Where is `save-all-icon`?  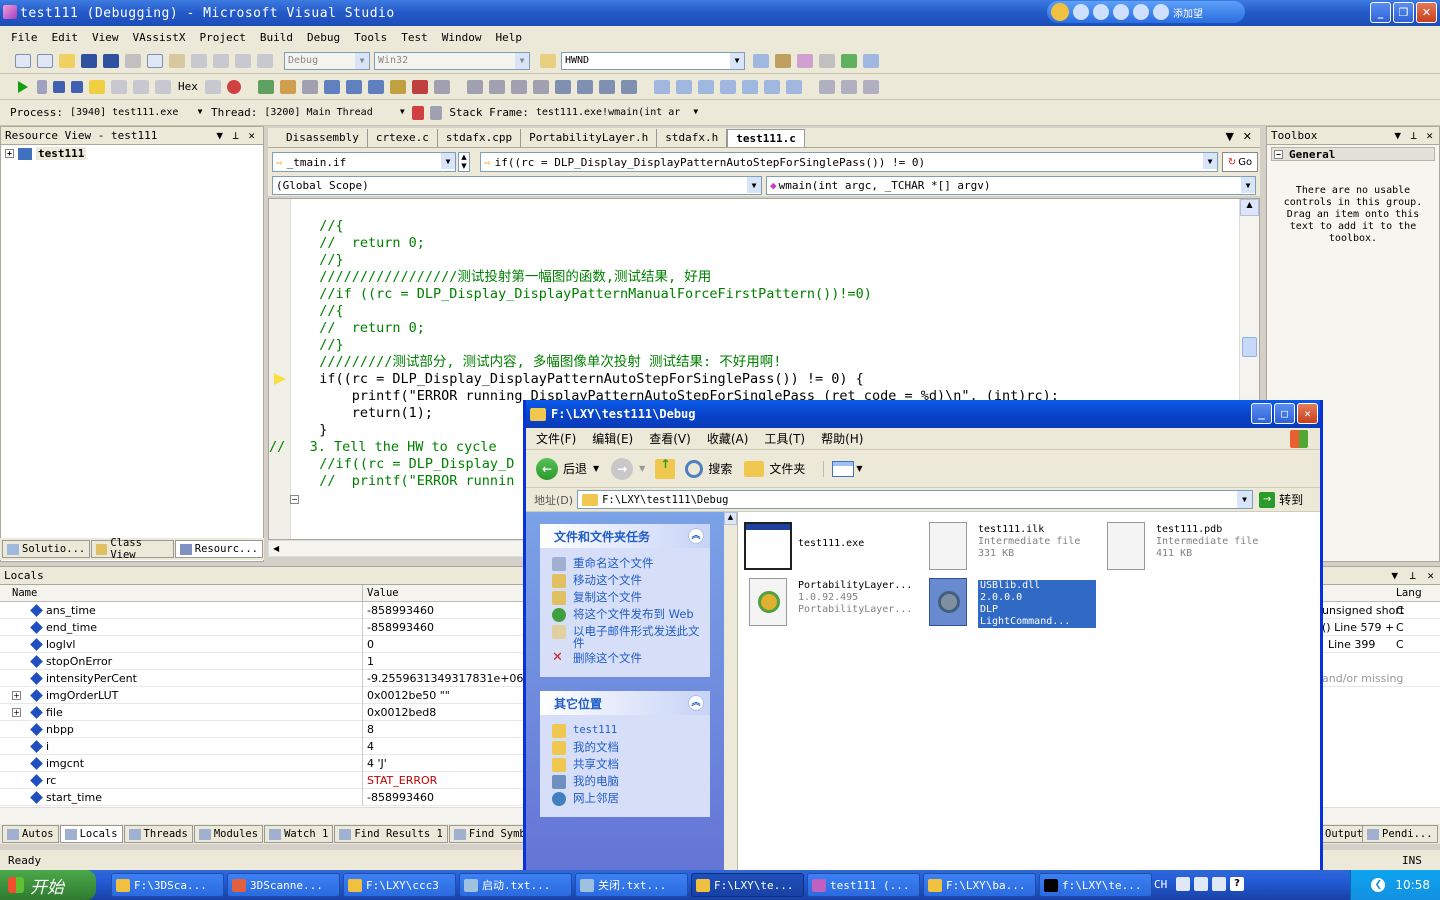
save-all-icon is located at coordinates (111, 60).